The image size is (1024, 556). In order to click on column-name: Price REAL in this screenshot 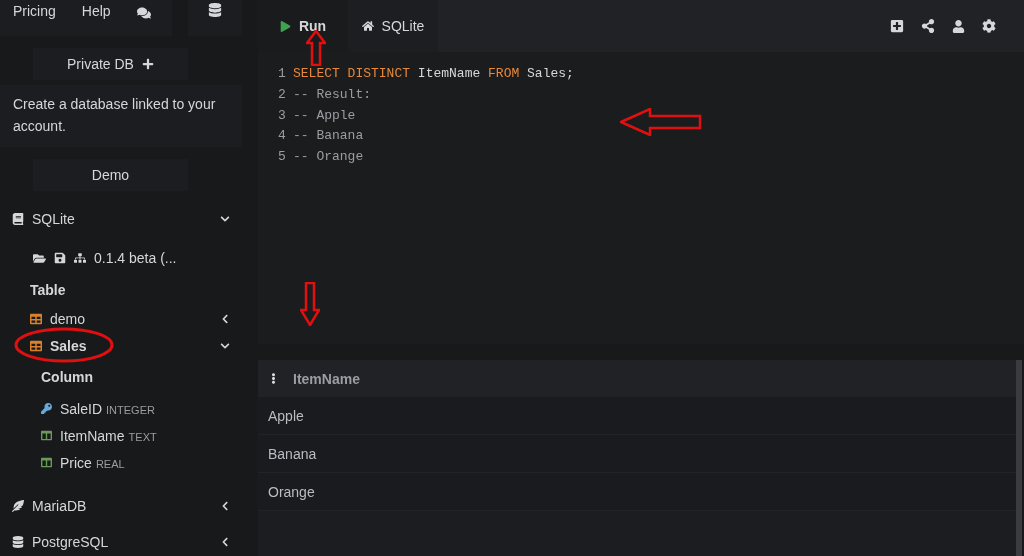, I will do `click(145, 462)`.